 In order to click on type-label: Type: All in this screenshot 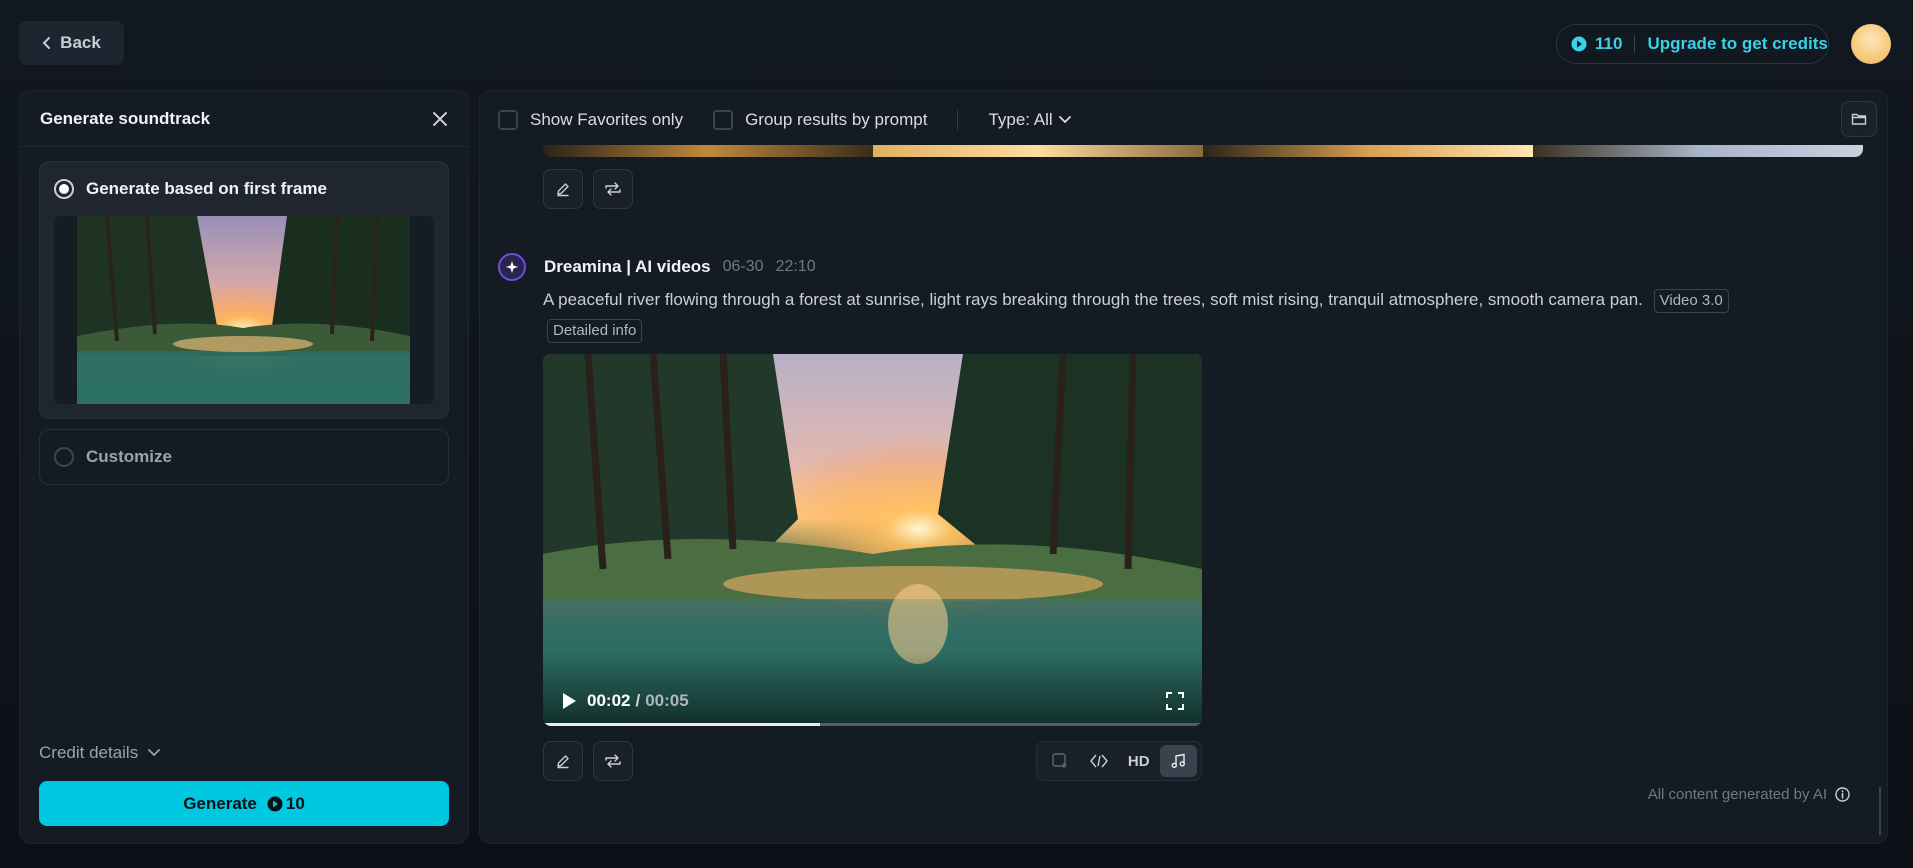, I will do `click(1020, 119)`.